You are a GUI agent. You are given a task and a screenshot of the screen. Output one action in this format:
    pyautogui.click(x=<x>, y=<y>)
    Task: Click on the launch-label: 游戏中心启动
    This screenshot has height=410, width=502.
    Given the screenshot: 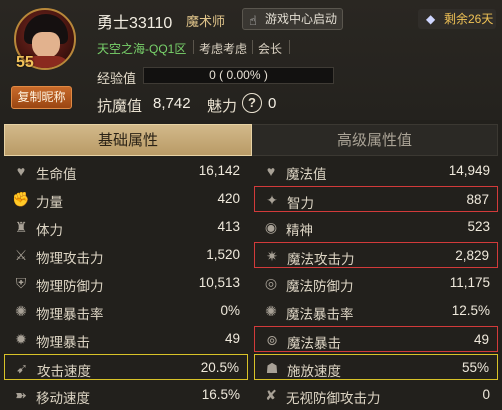 What is the action you would take?
    pyautogui.click(x=301, y=19)
    